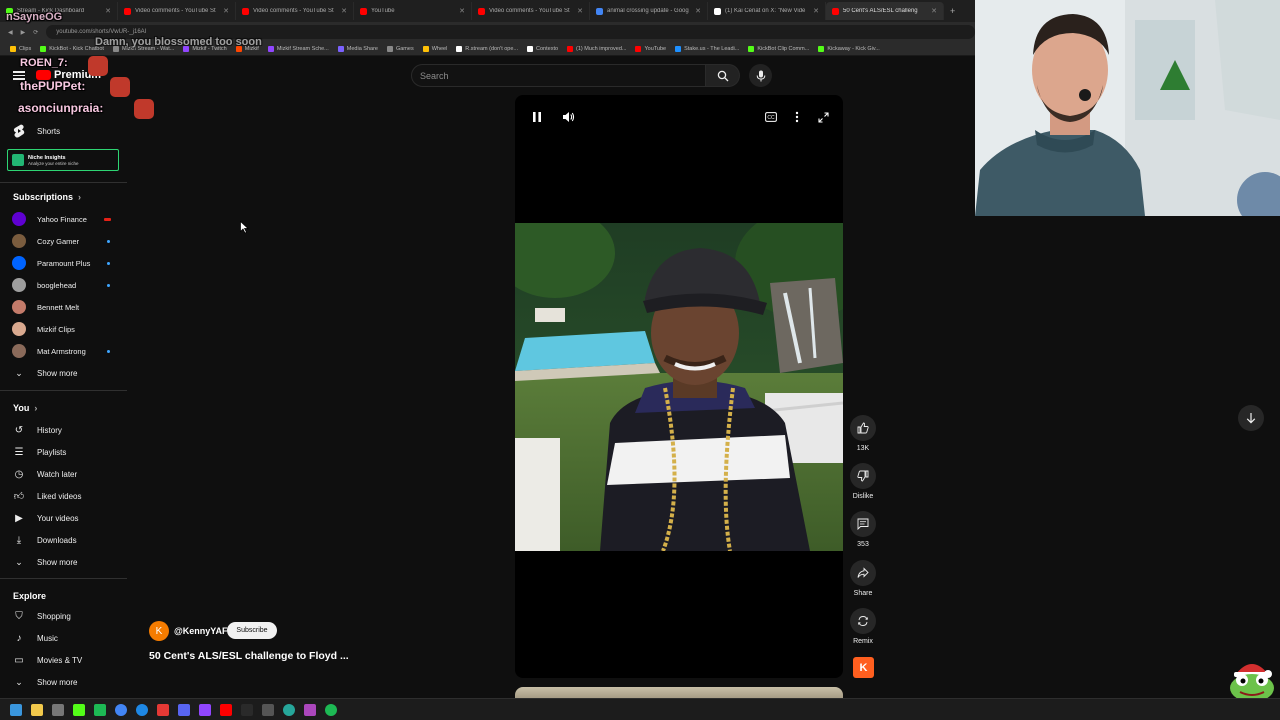 This screenshot has height=720, width=1280. Describe the element at coordinates (400, 48) in the screenshot. I see `bookmark-item: Games` at that location.